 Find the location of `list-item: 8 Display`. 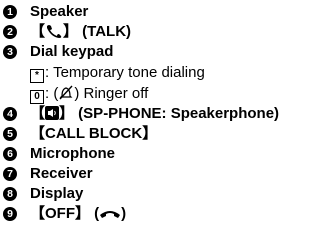

list-item: 8 Display is located at coordinates (166, 194).